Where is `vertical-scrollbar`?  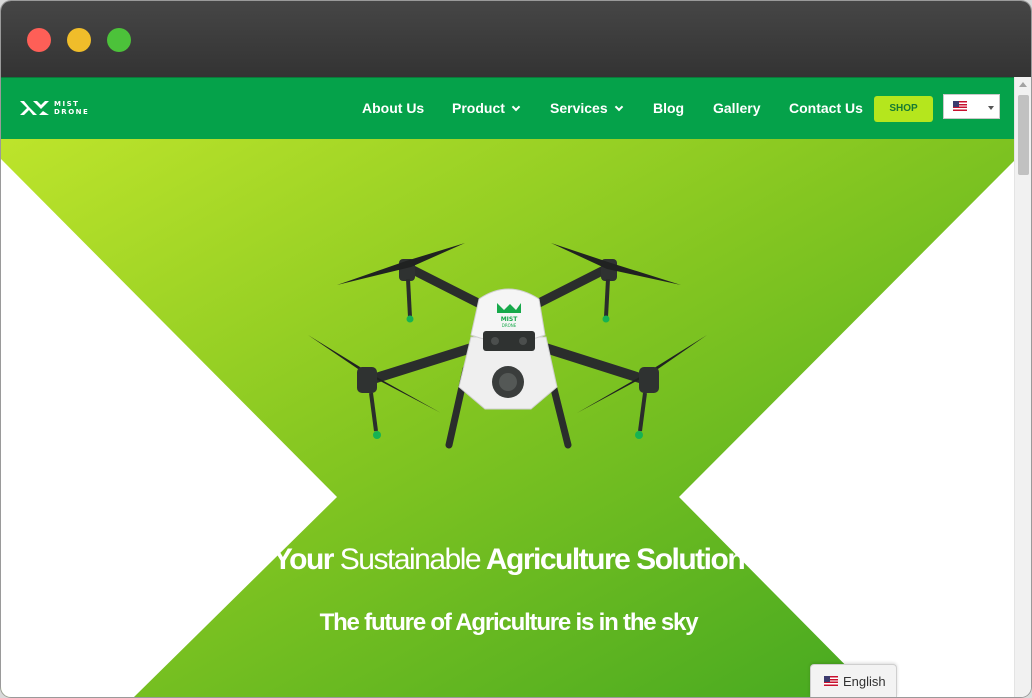 vertical-scrollbar is located at coordinates (1022, 387).